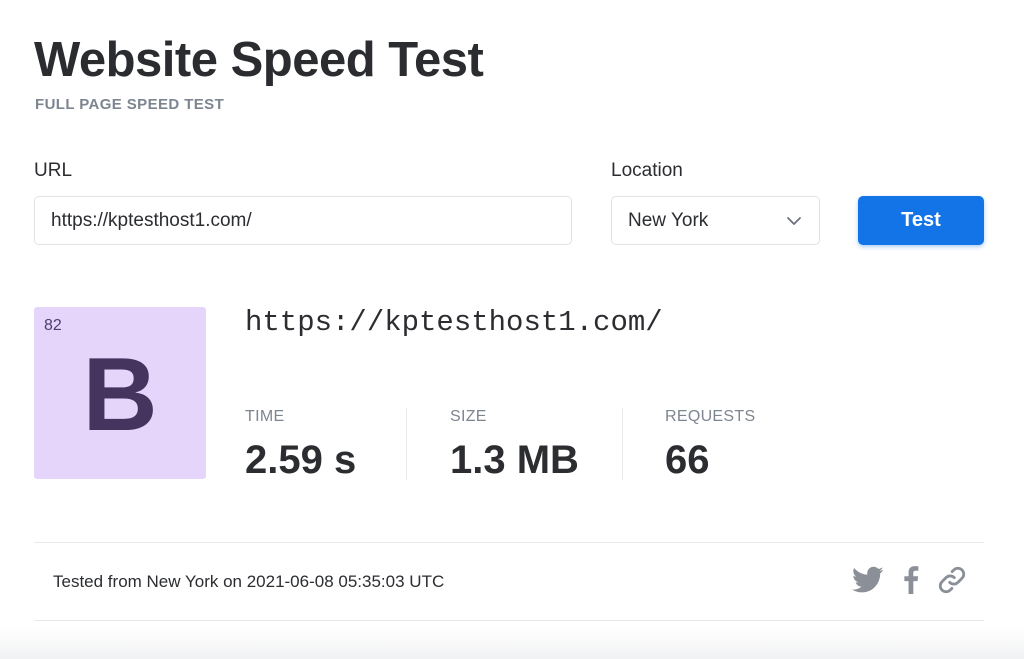 The width and height of the screenshot is (1024, 659). I want to click on facebook-icon, so click(911, 580).